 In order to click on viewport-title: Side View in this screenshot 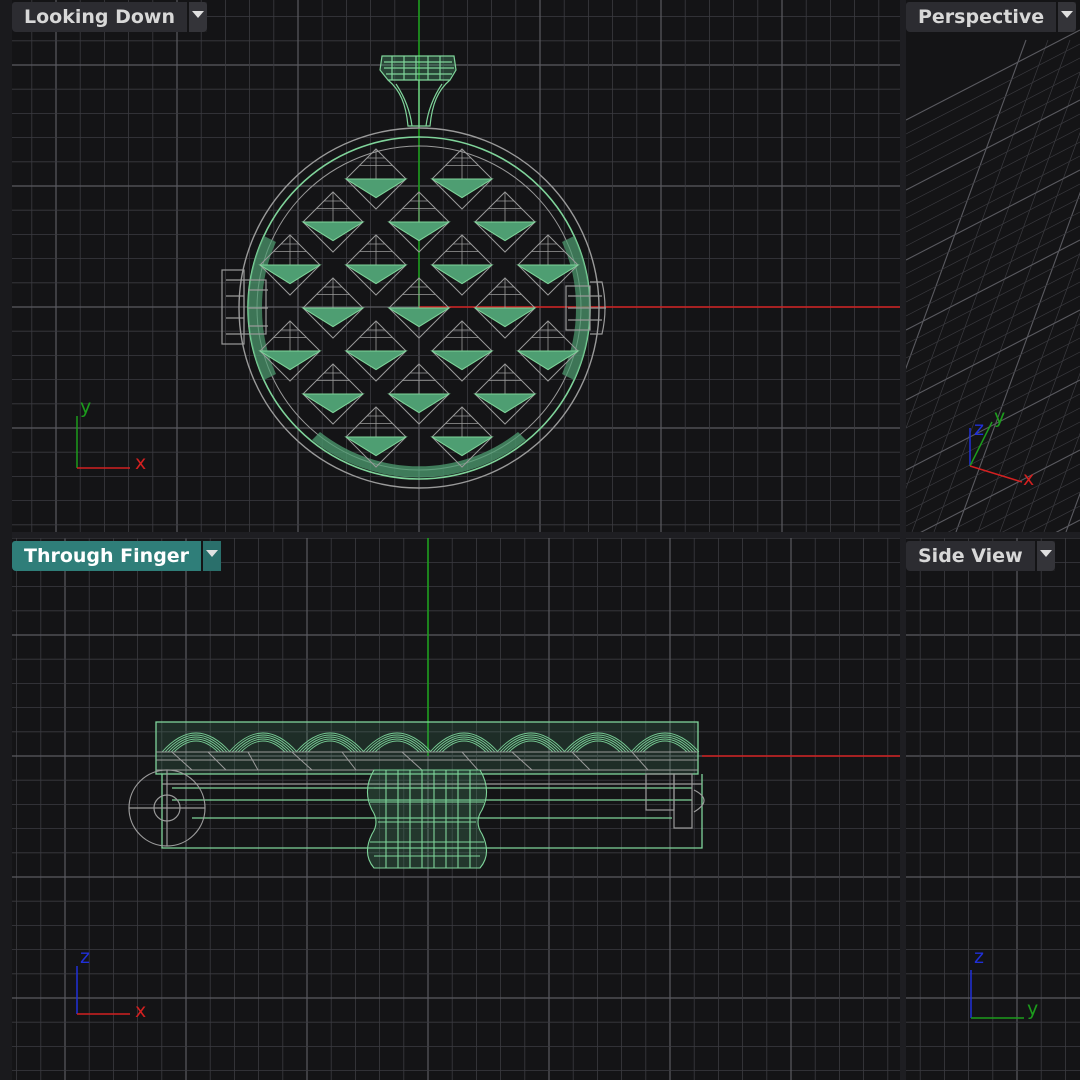, I will do `click(970, 556)`.